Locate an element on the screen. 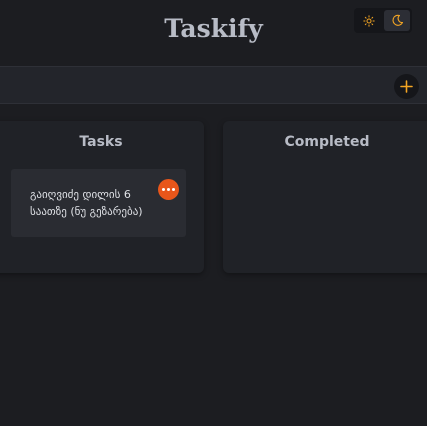 The width and height of the screenshot is (427, 426). plus-icon is located at coordinates (406, 86).